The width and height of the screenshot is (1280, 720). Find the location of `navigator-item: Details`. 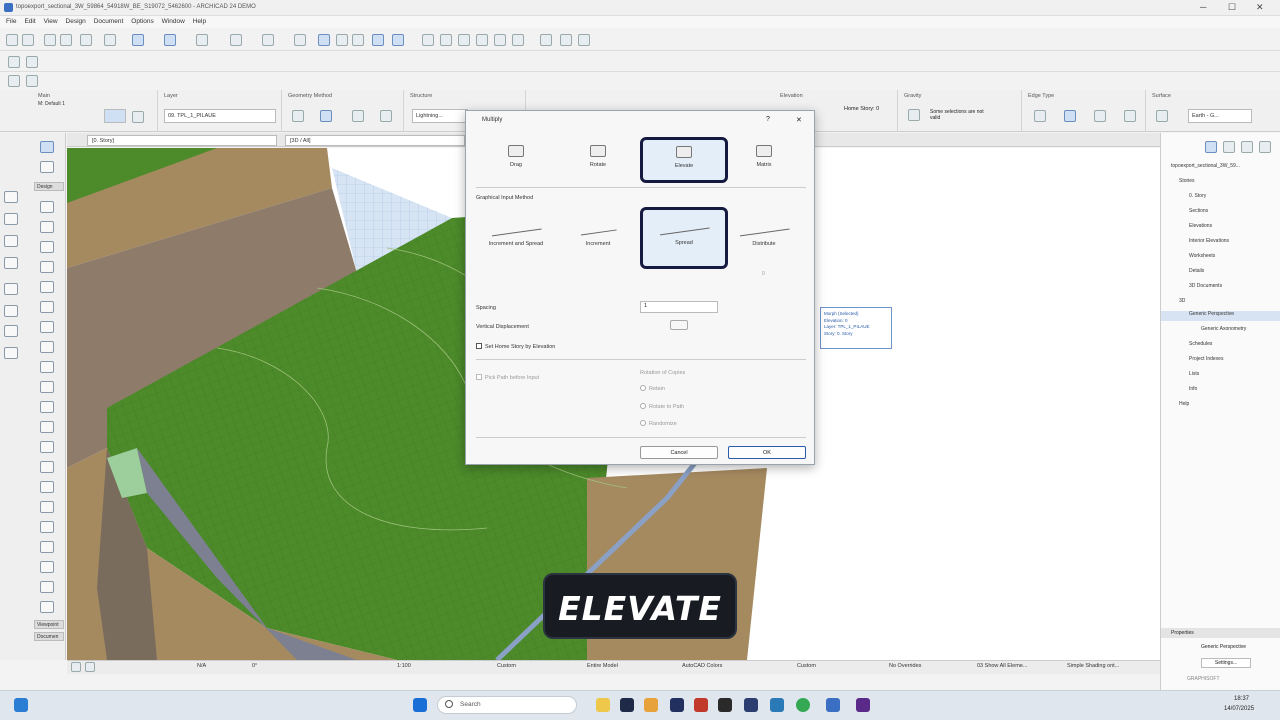

navigator-item: Details is located at coordinates (1196, 271).